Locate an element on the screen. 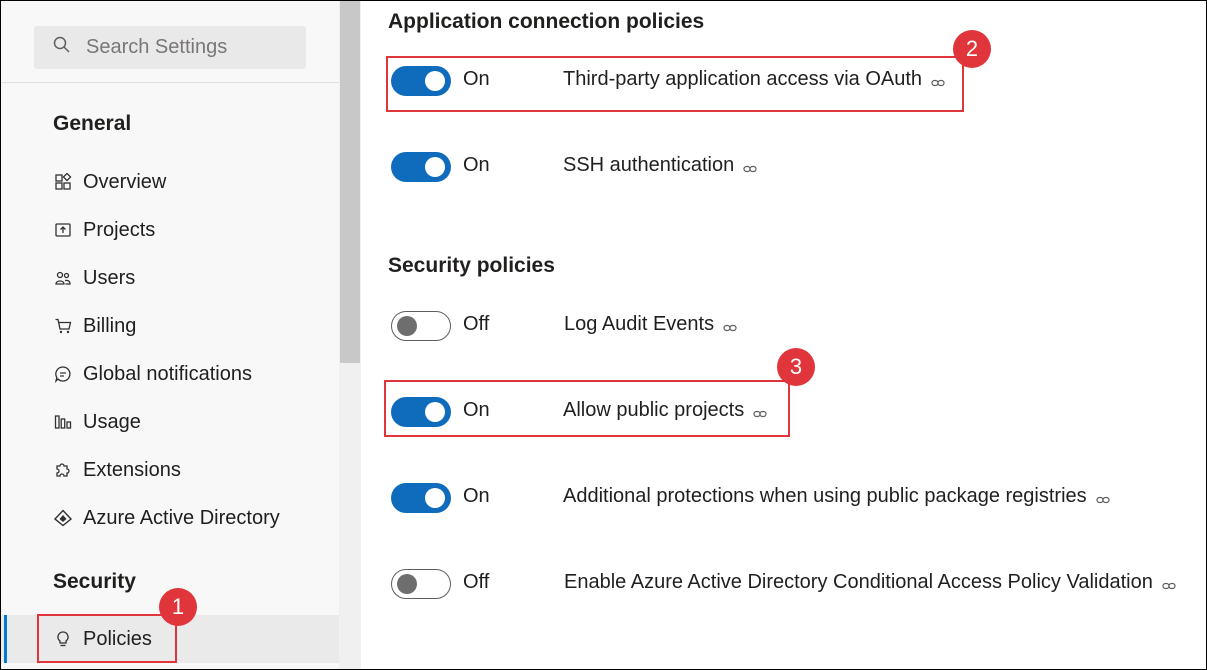 The height and width of the screenshot is (670, 1207). overview-icon is located at coordinates (63, 182).